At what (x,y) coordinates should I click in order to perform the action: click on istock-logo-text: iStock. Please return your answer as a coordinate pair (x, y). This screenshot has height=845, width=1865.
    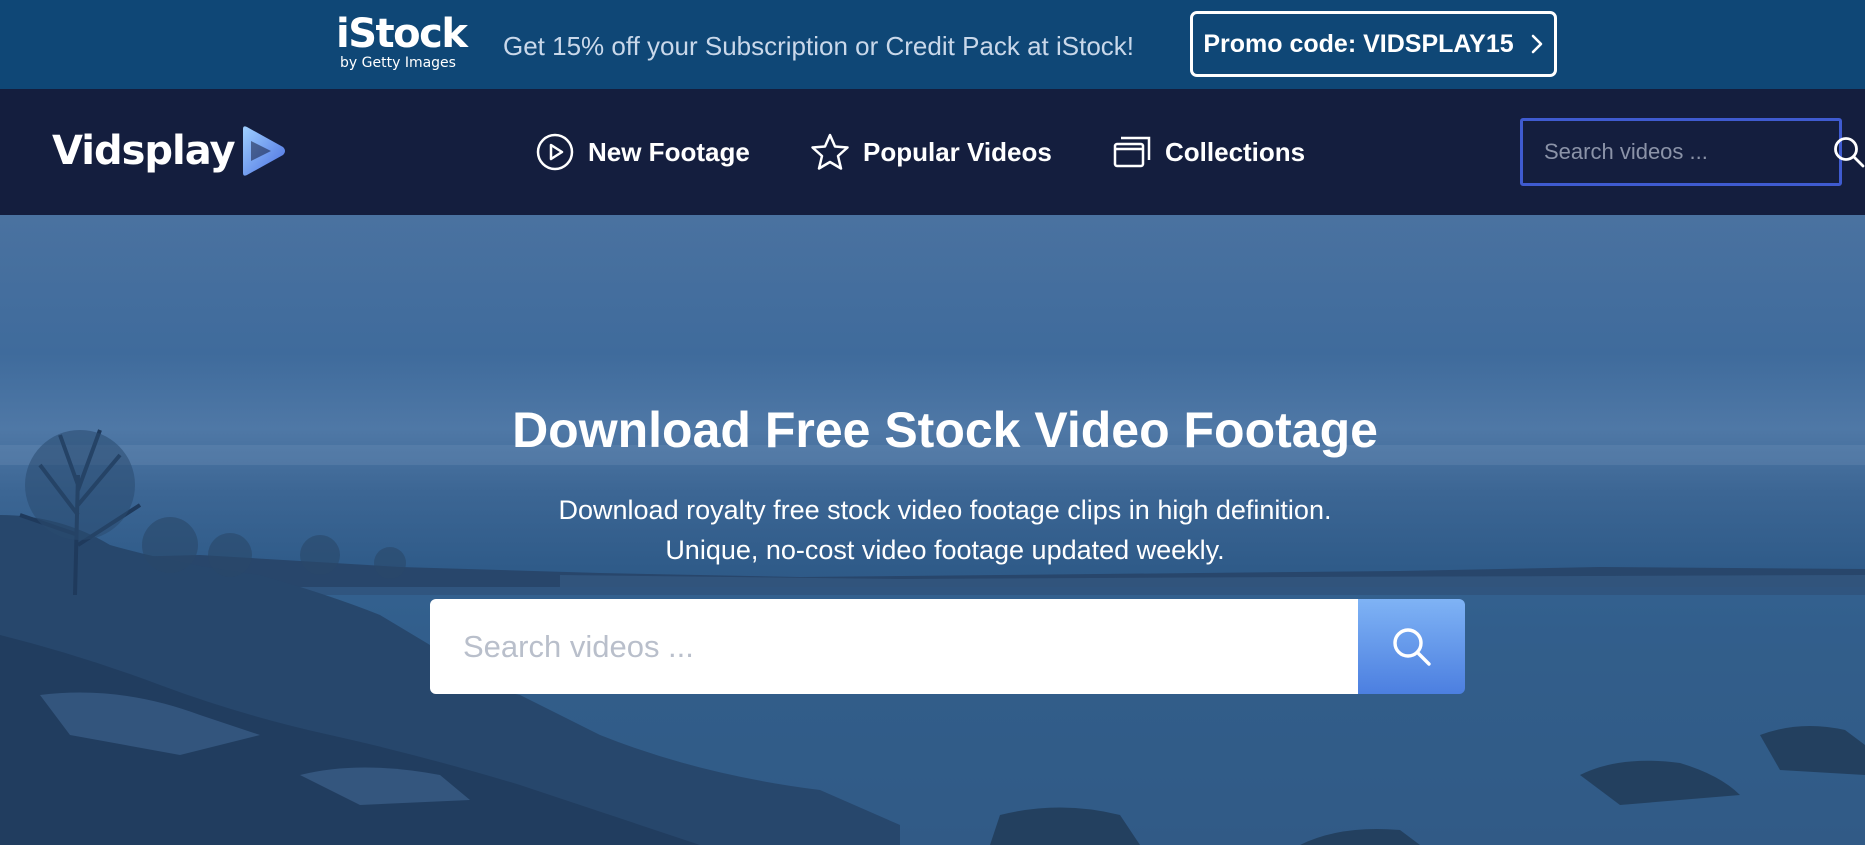
    Looking at the image, I should click on (402, 34).